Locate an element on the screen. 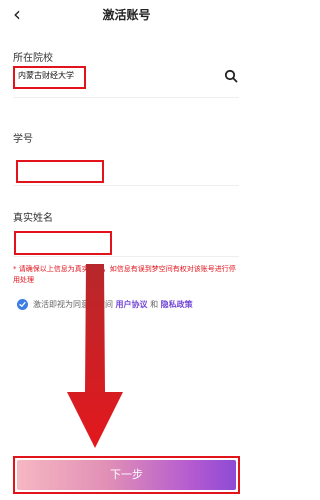  real-name-label: 真实姓名 is located at coordinates (33, 218).